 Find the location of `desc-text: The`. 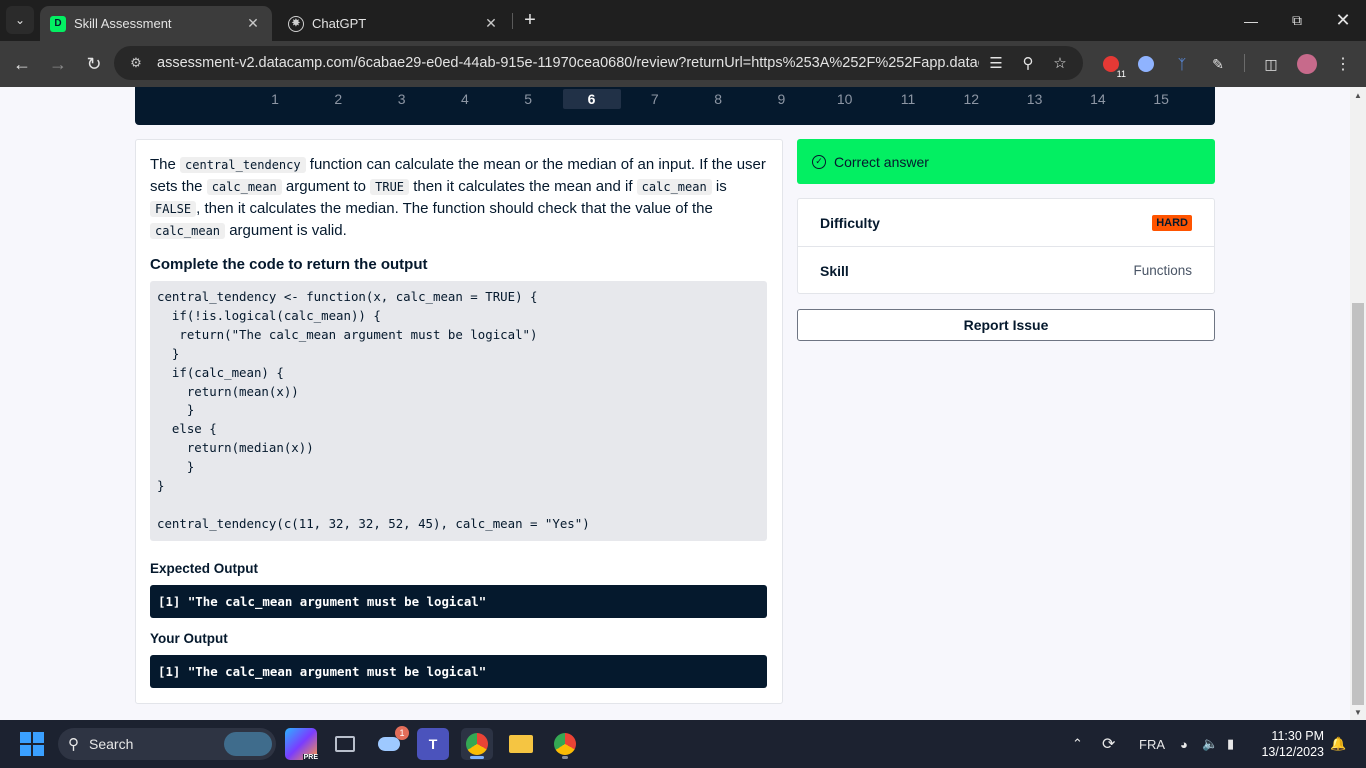

desc-text: The is located at coordinates (165, 164).